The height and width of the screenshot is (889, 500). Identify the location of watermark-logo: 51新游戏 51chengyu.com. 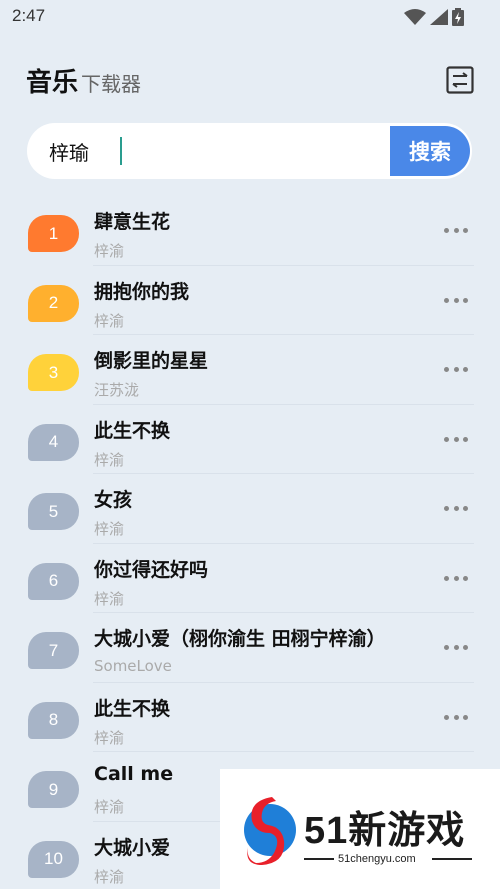
(360, 829).